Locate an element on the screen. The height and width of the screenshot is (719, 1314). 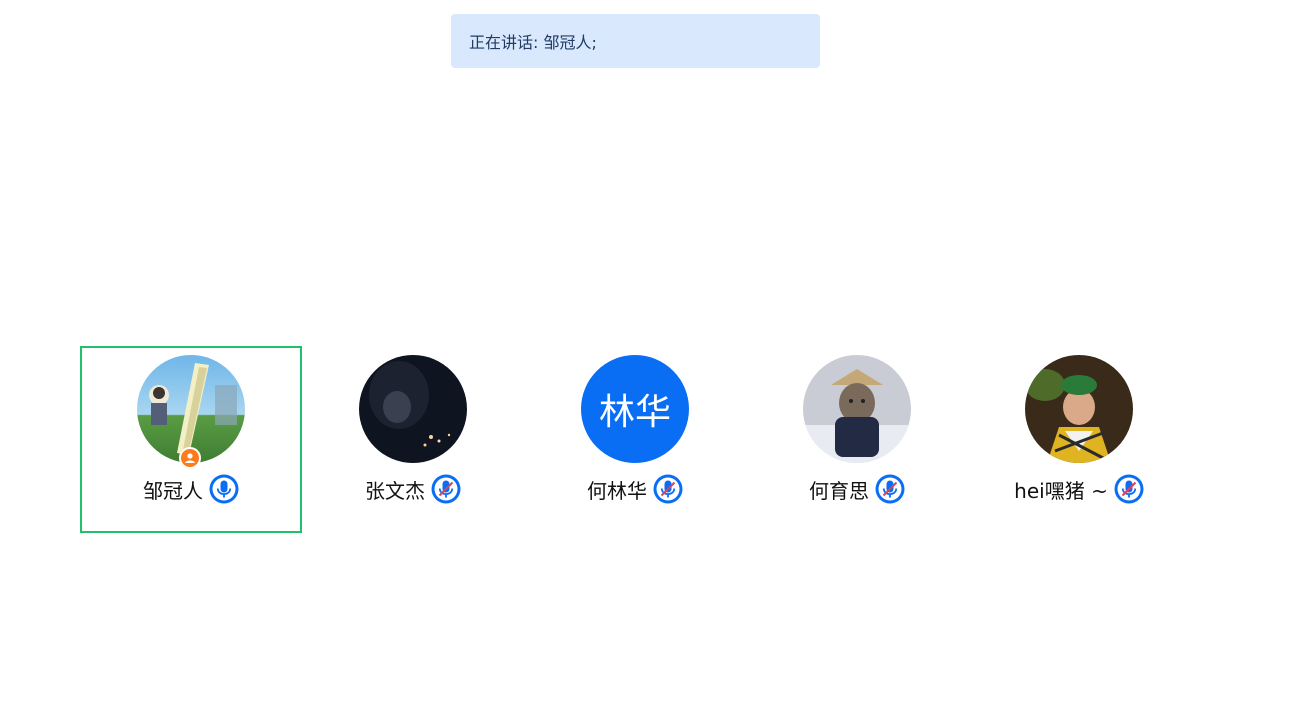
speaking-banner: 正在讲话: 邹冠人; is located at coordinates (635, 41).